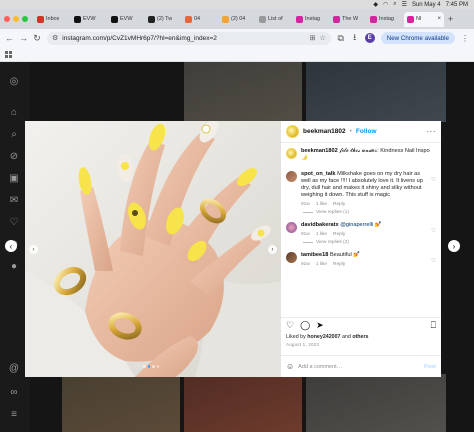 The width and height of the screenshot is (474, 432). Describe the element at coordinates (404, 4) in the screenshot. I see `control-center-icon: ☰` at that location.